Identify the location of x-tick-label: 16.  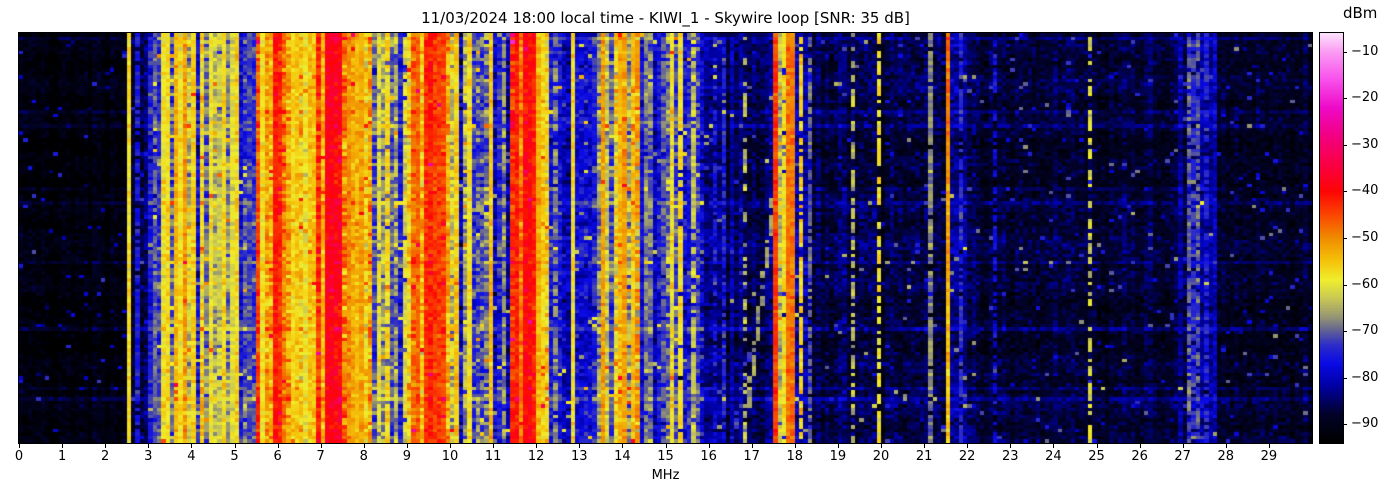
(708, 456).